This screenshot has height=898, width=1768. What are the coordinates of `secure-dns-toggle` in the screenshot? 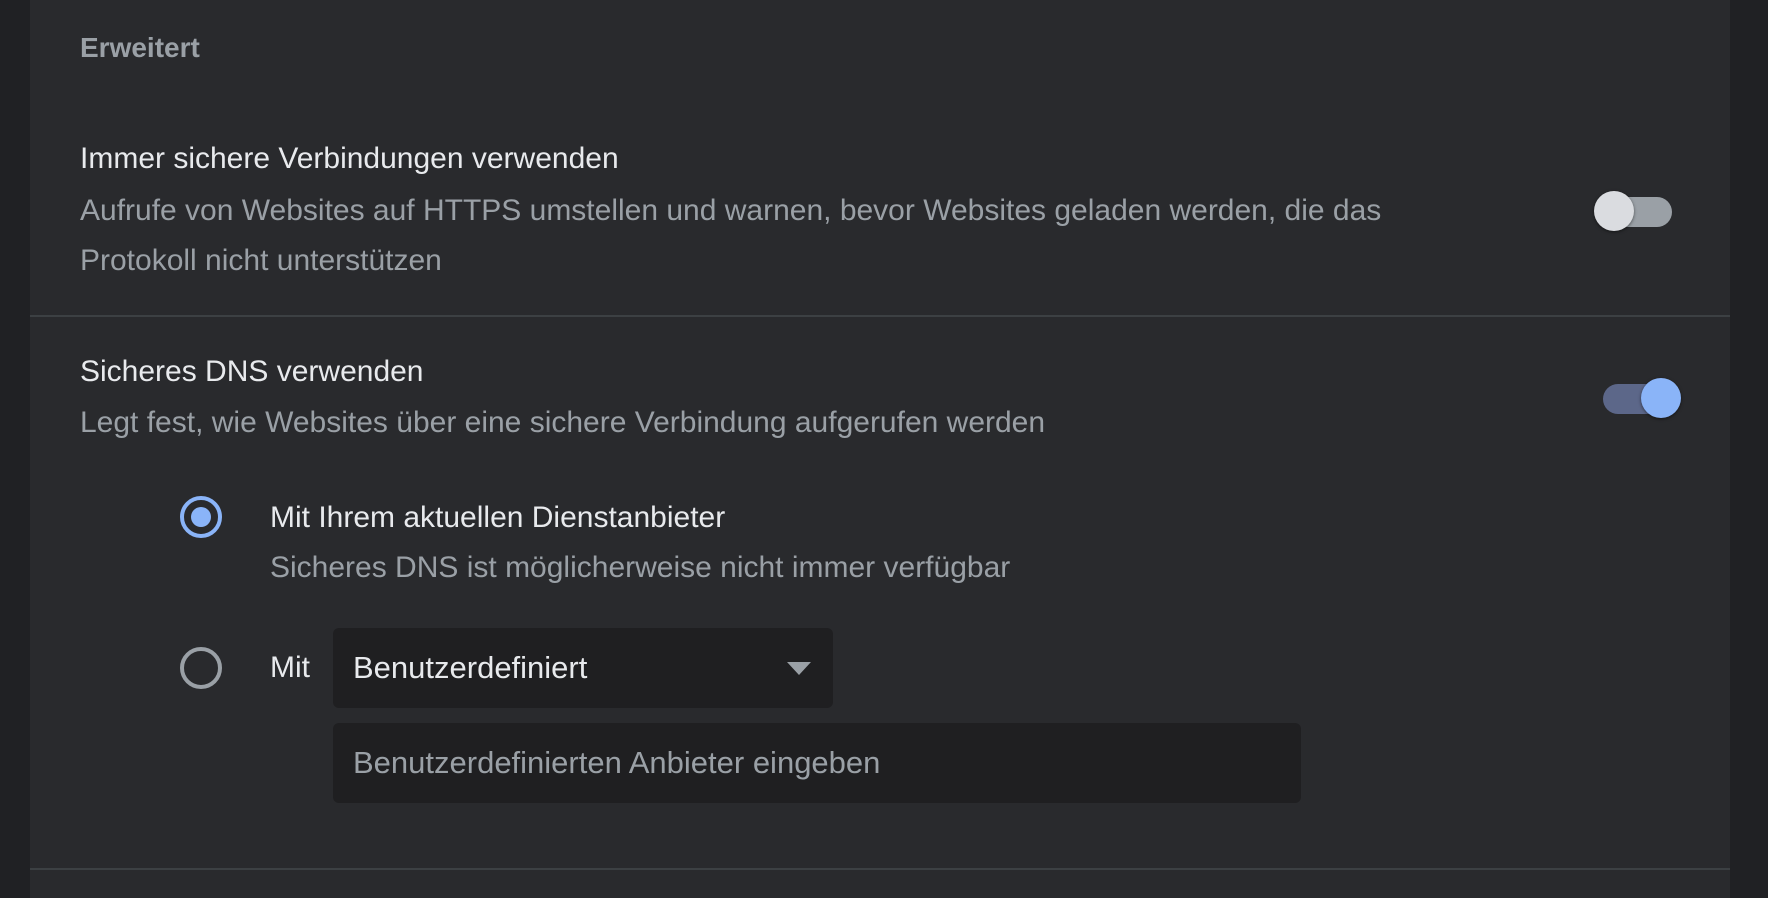 It's located at (1641, 397).